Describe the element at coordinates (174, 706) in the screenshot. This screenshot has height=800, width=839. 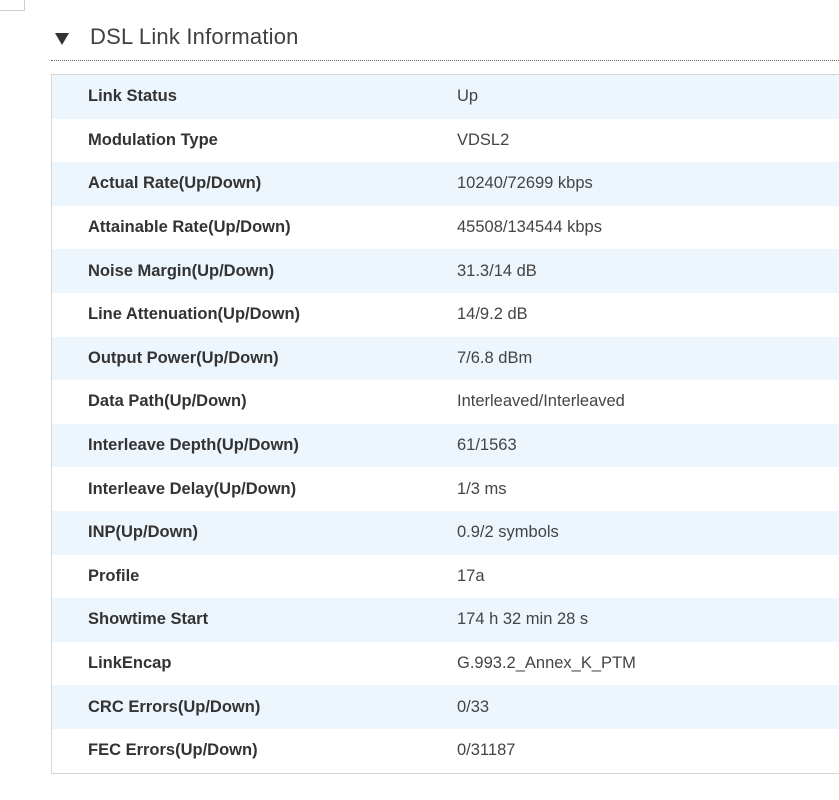
I see `row-label: CRC Errors(Up/Down)` at that location.